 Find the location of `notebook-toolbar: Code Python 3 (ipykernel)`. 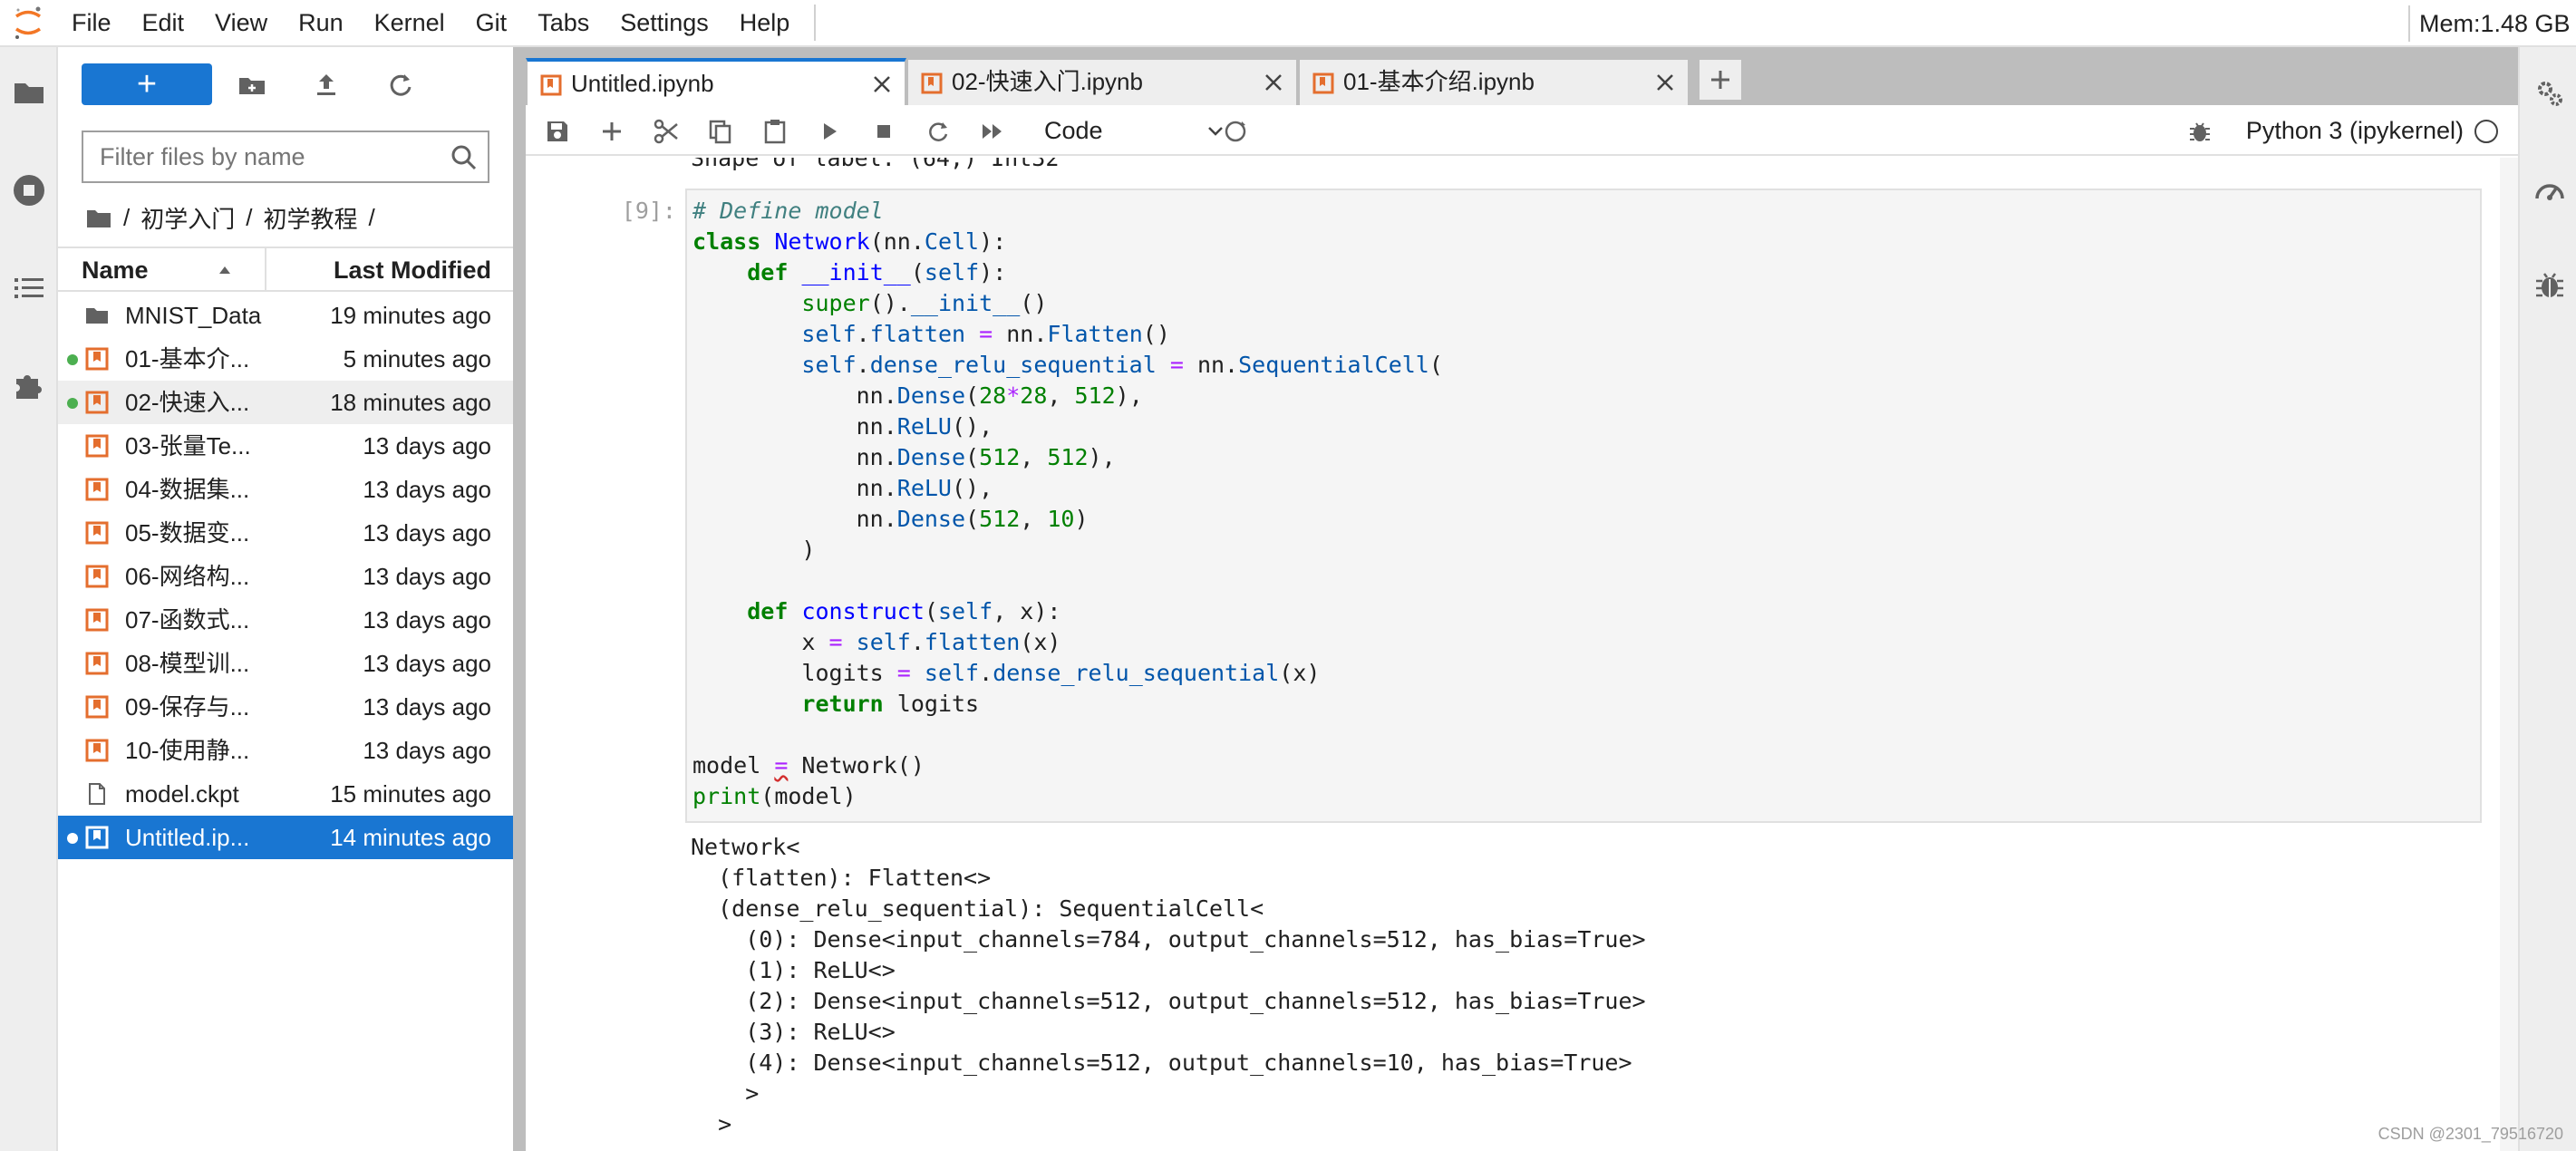

notebook-toolbar: Code Python 3 (ipykernel) is located at coordinates (1522, 130).